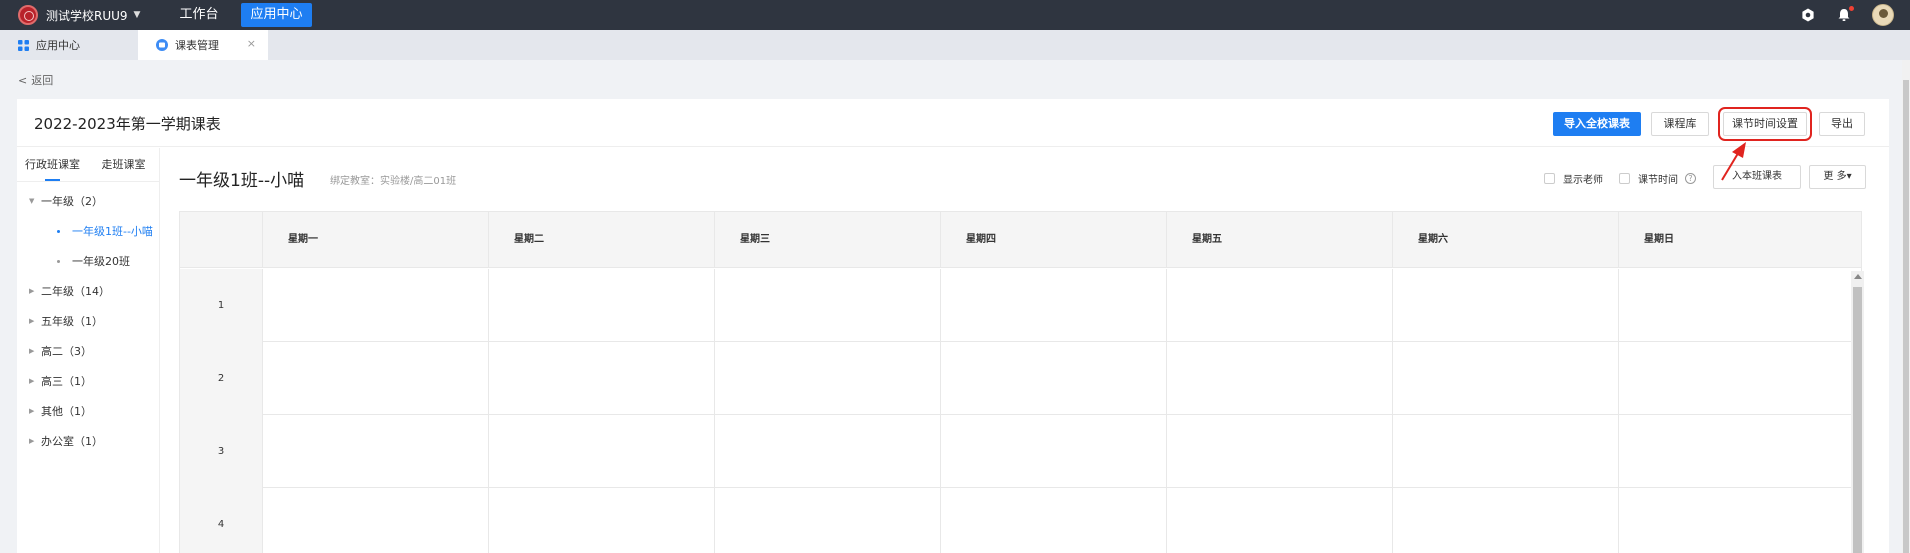 The image size is (1910, 553). What do you see at coordinates (197, 45) in the screenshot?
I see `tab-label: 课表管理` at bounding box center [197, 45].